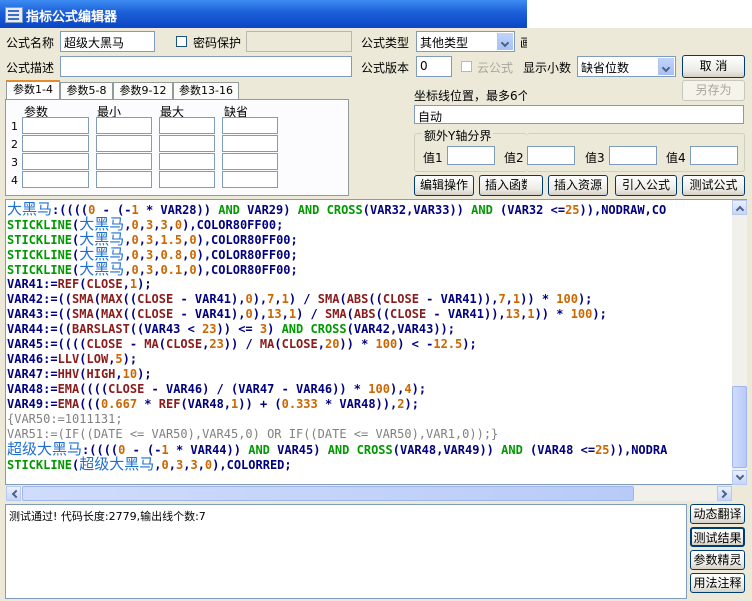 The height and width of the screenshot is (601, 752). Describe the element at coordinates (65, 419) in the screenshot. I see `code-line: {VAR50:=1011131;` at that location.